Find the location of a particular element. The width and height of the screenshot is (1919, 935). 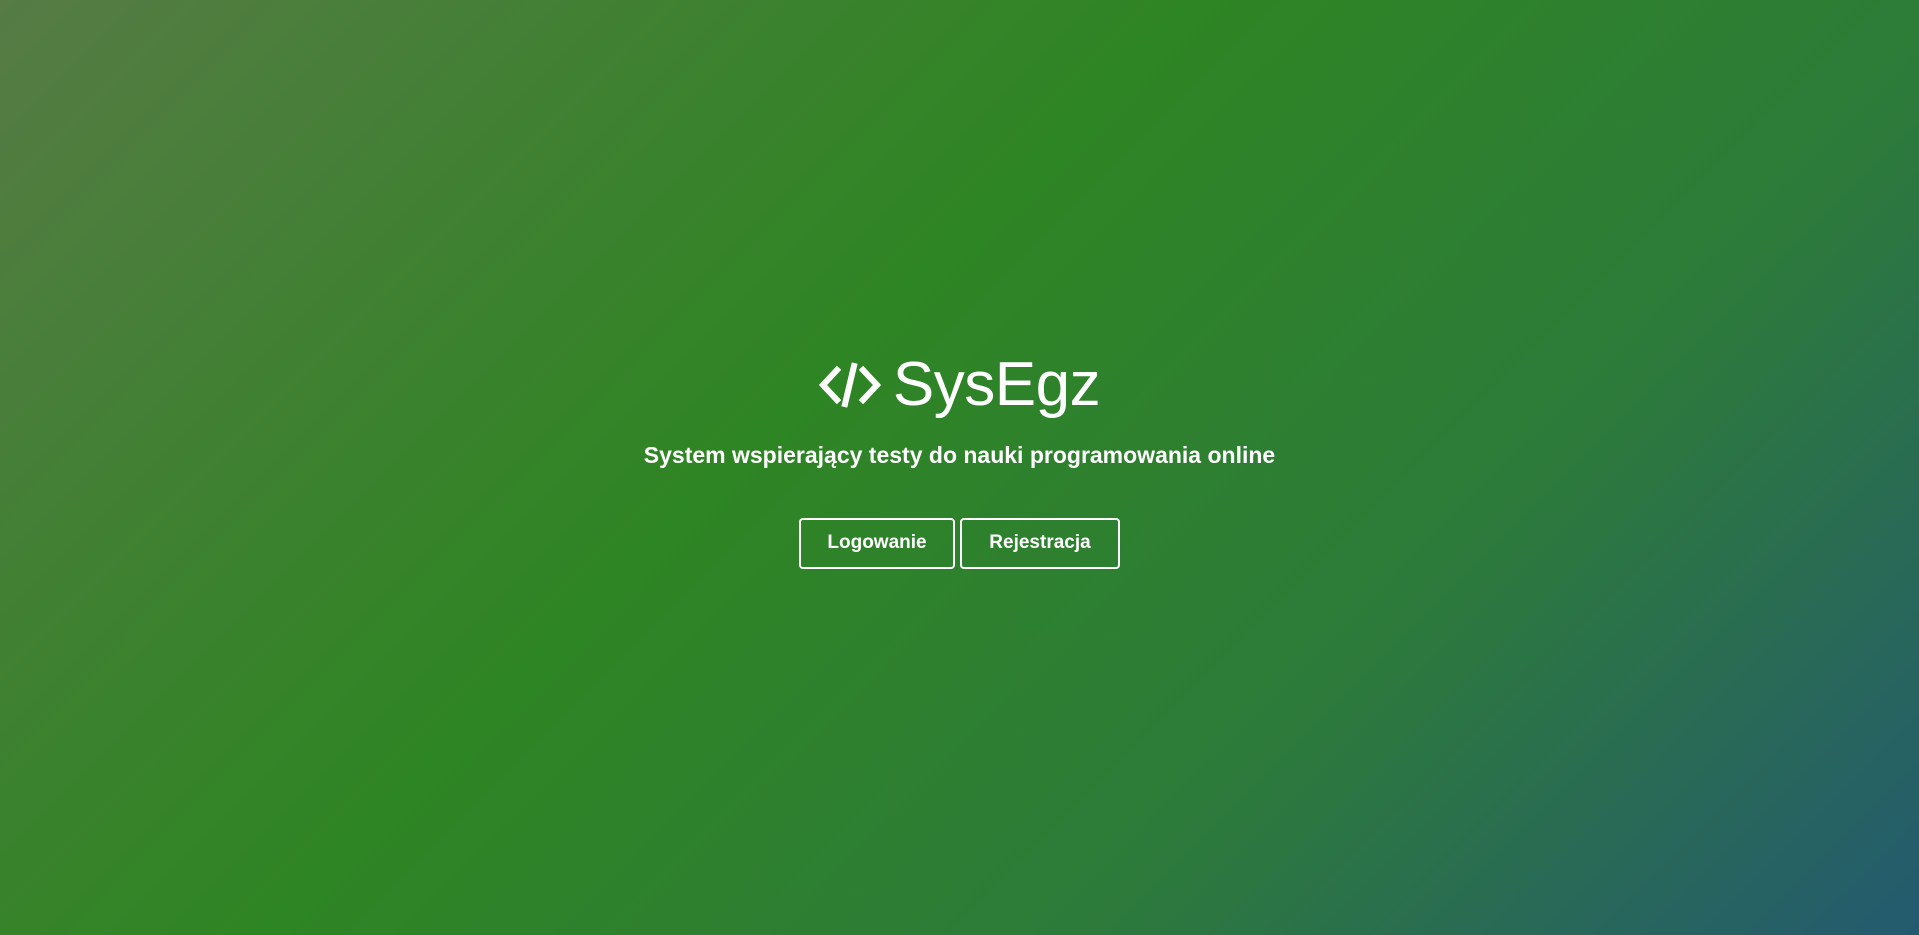

code-icon is located at coordinates (849, 385).